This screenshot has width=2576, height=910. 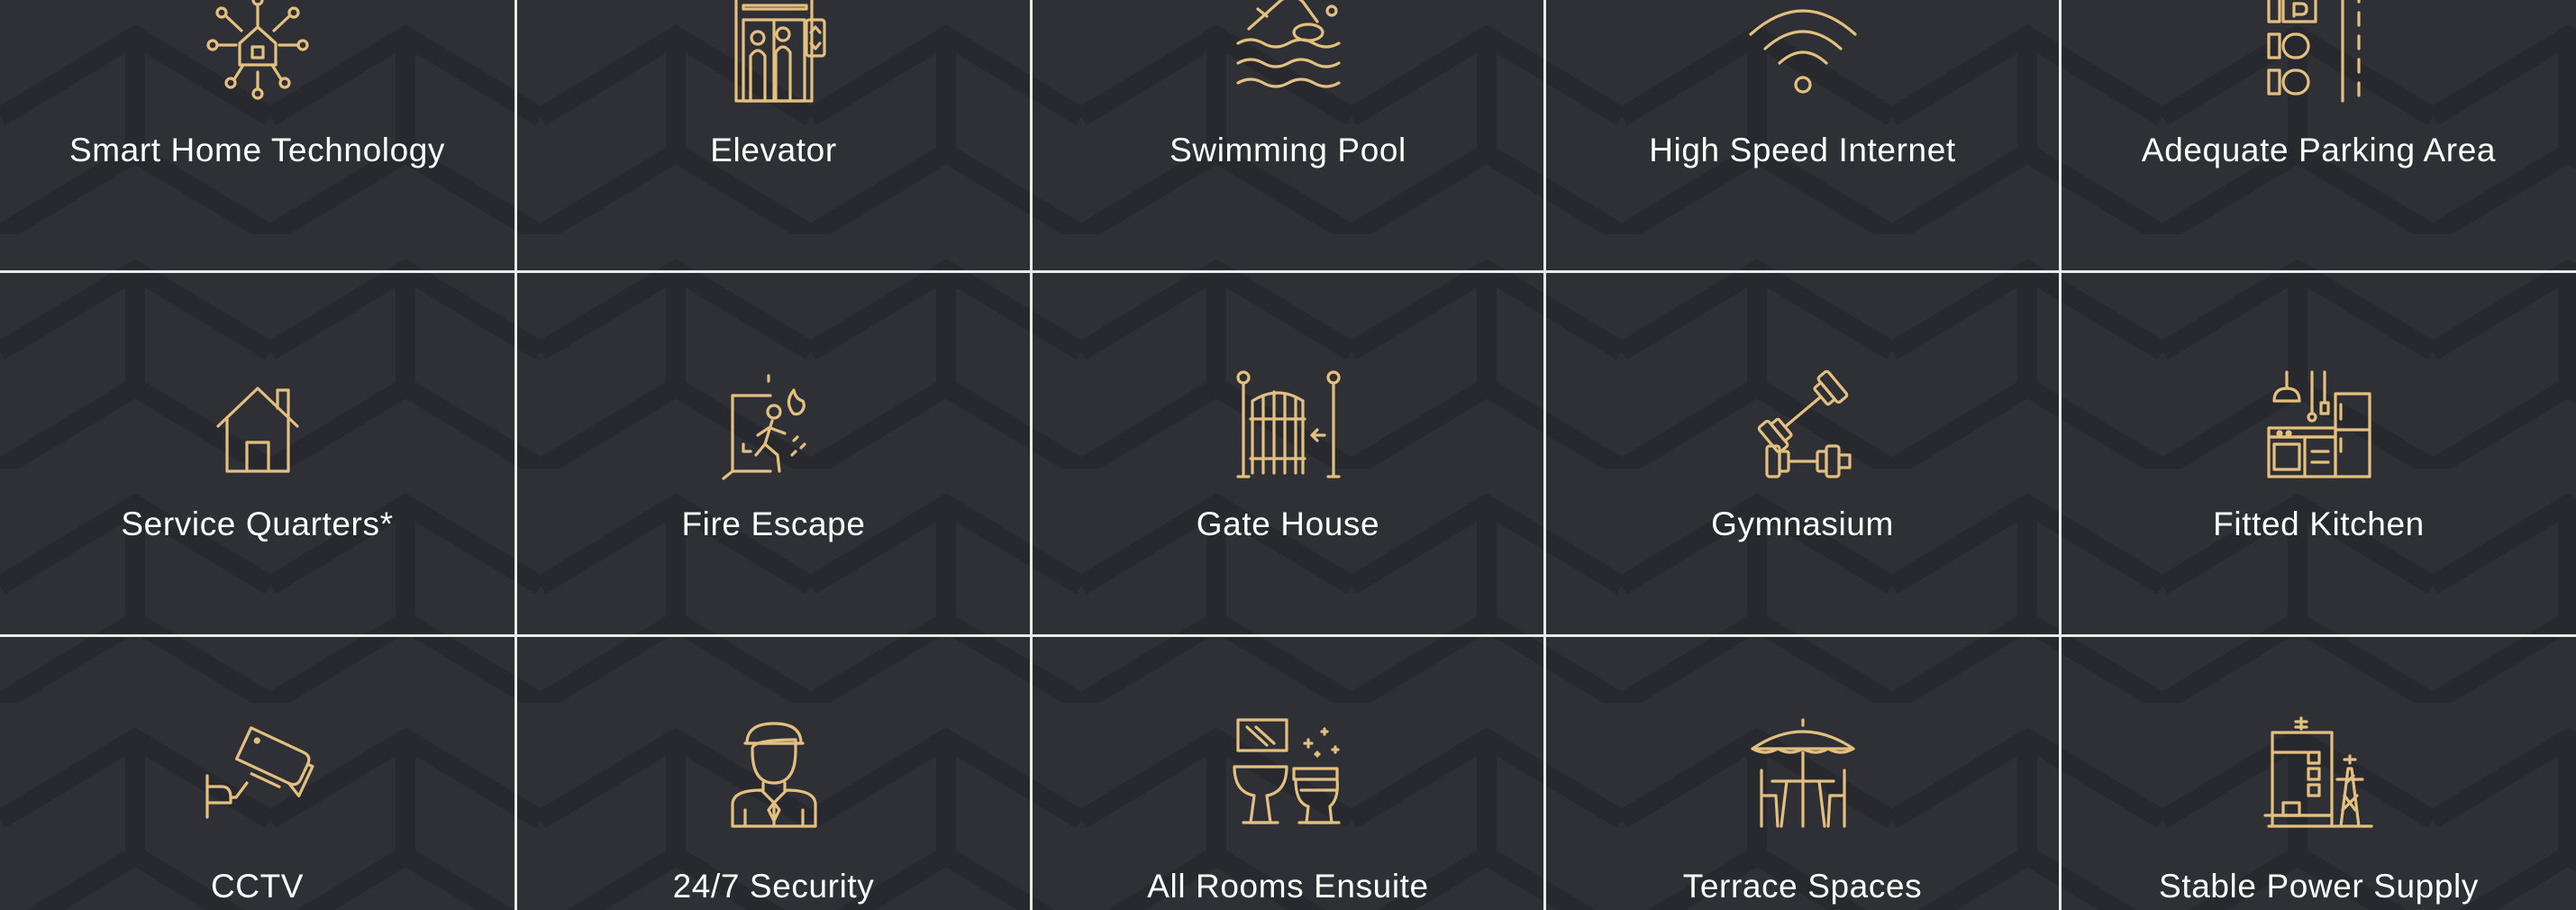 I want to click on amenity-label: Terrace Spaces, so click(x=1802, y=887).